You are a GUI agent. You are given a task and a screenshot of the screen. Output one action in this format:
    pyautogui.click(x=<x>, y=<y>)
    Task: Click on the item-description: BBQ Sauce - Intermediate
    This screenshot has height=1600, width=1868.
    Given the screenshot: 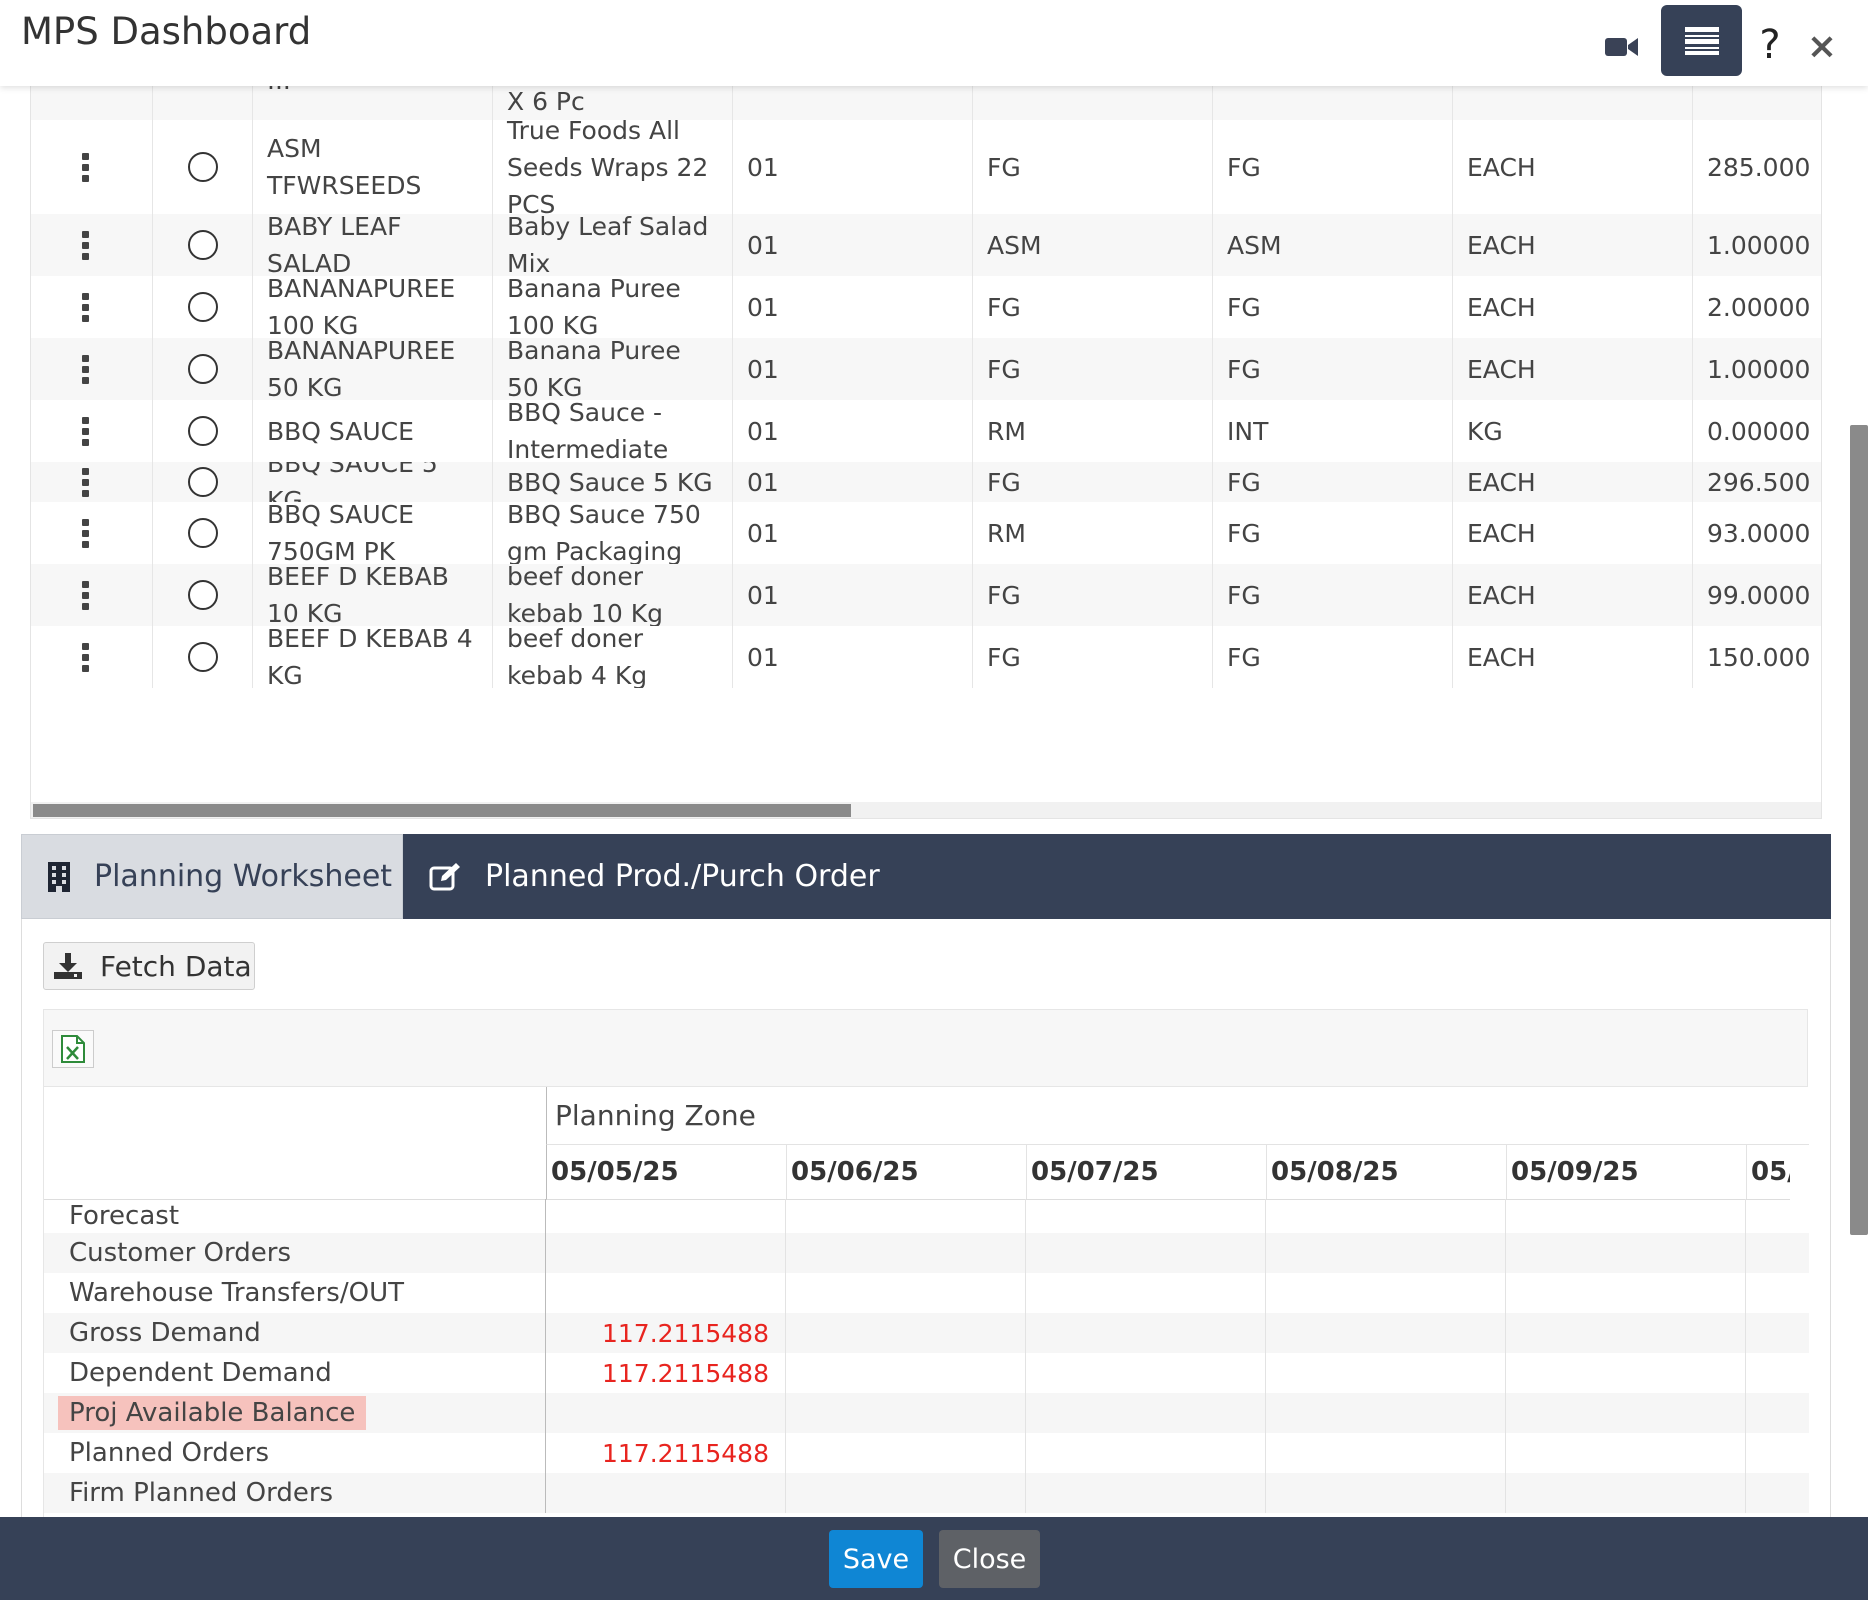 What is the action you would take?
    pyautogui.click(x=588, y=431)
    